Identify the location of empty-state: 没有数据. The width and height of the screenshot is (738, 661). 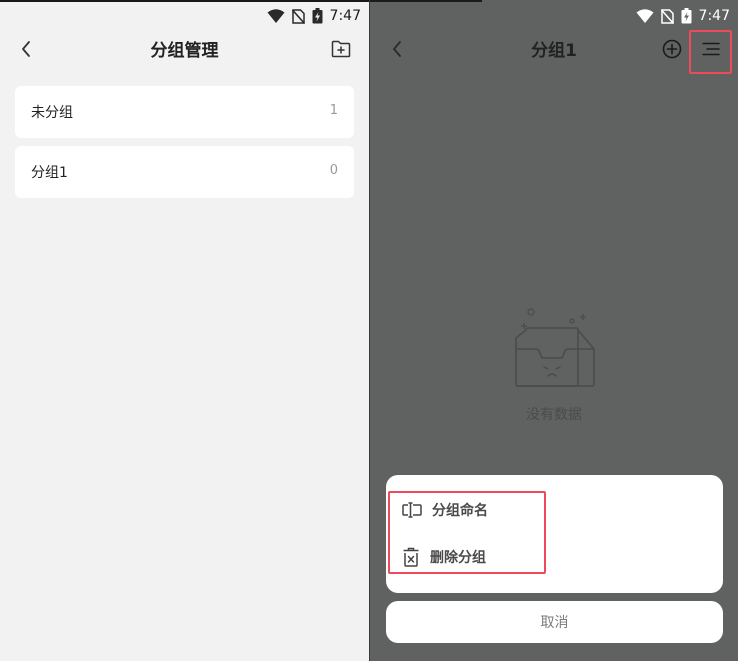
(554, 362).